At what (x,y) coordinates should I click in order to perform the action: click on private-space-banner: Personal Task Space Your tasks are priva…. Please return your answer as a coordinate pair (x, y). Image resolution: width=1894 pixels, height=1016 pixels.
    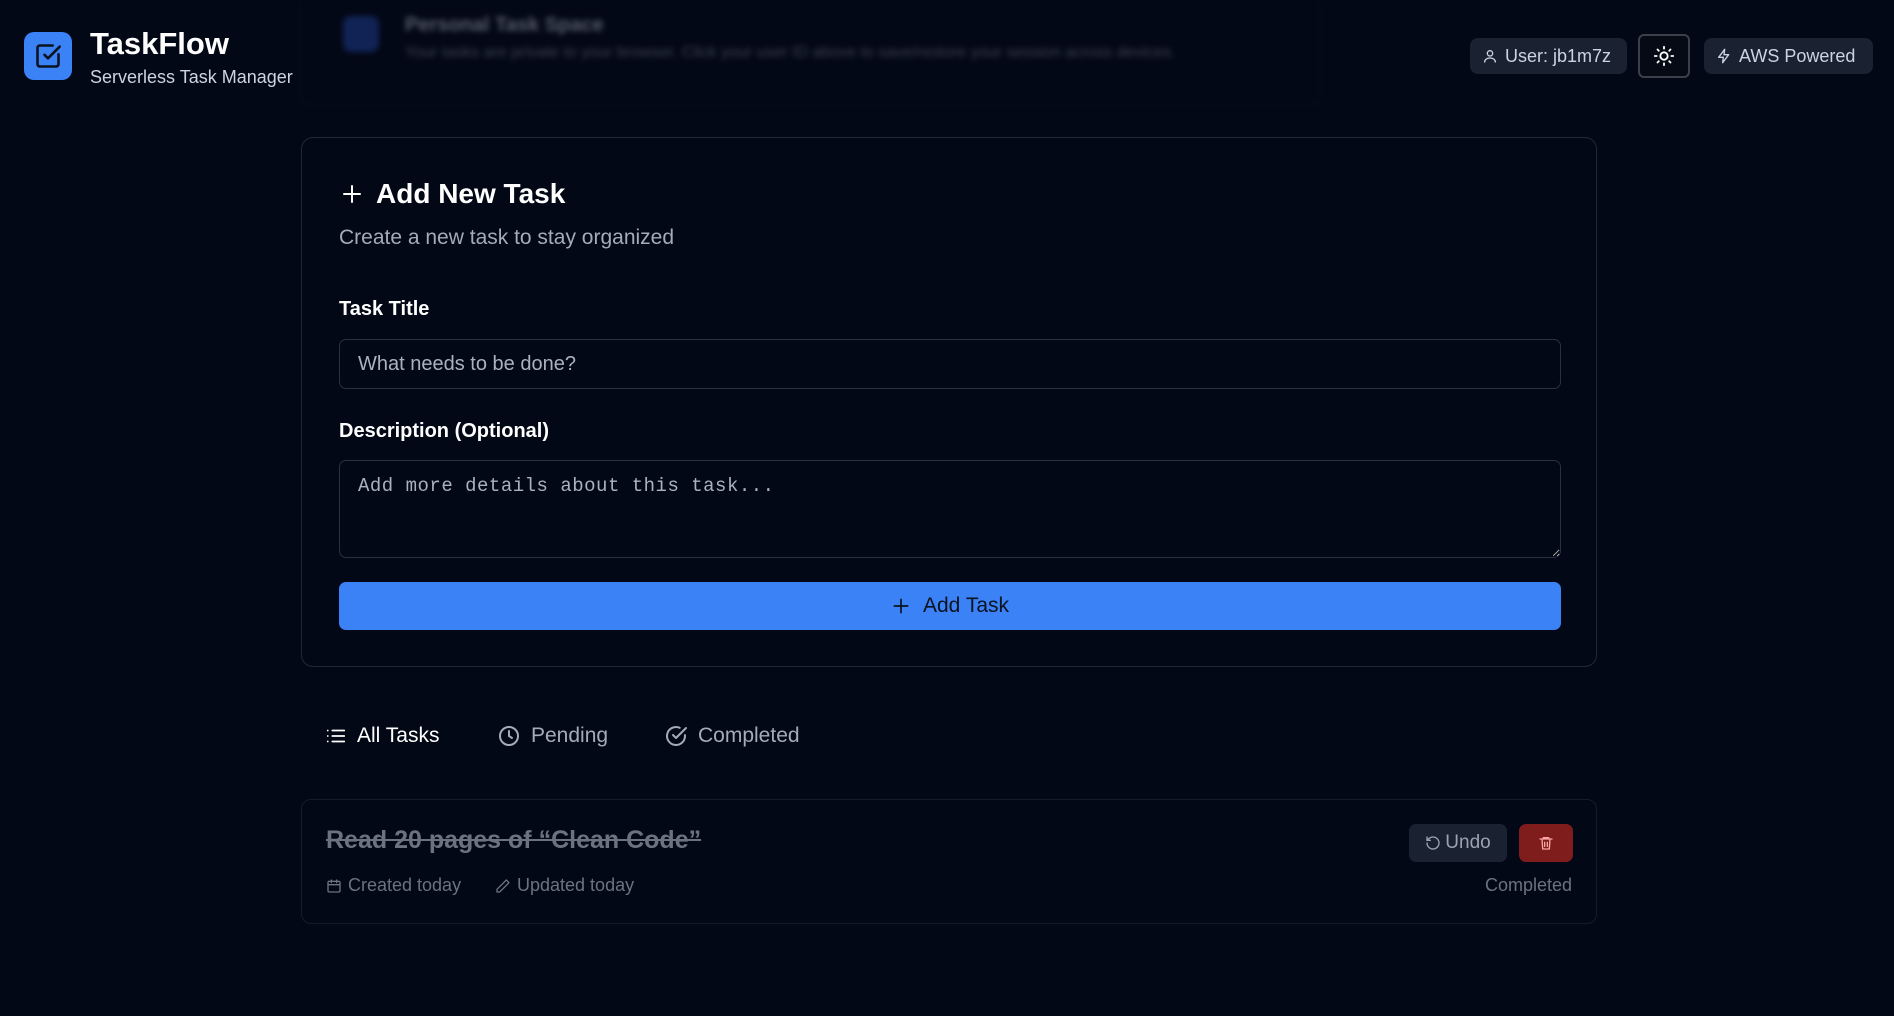
    Looking at the image, I should click on (810, 53).